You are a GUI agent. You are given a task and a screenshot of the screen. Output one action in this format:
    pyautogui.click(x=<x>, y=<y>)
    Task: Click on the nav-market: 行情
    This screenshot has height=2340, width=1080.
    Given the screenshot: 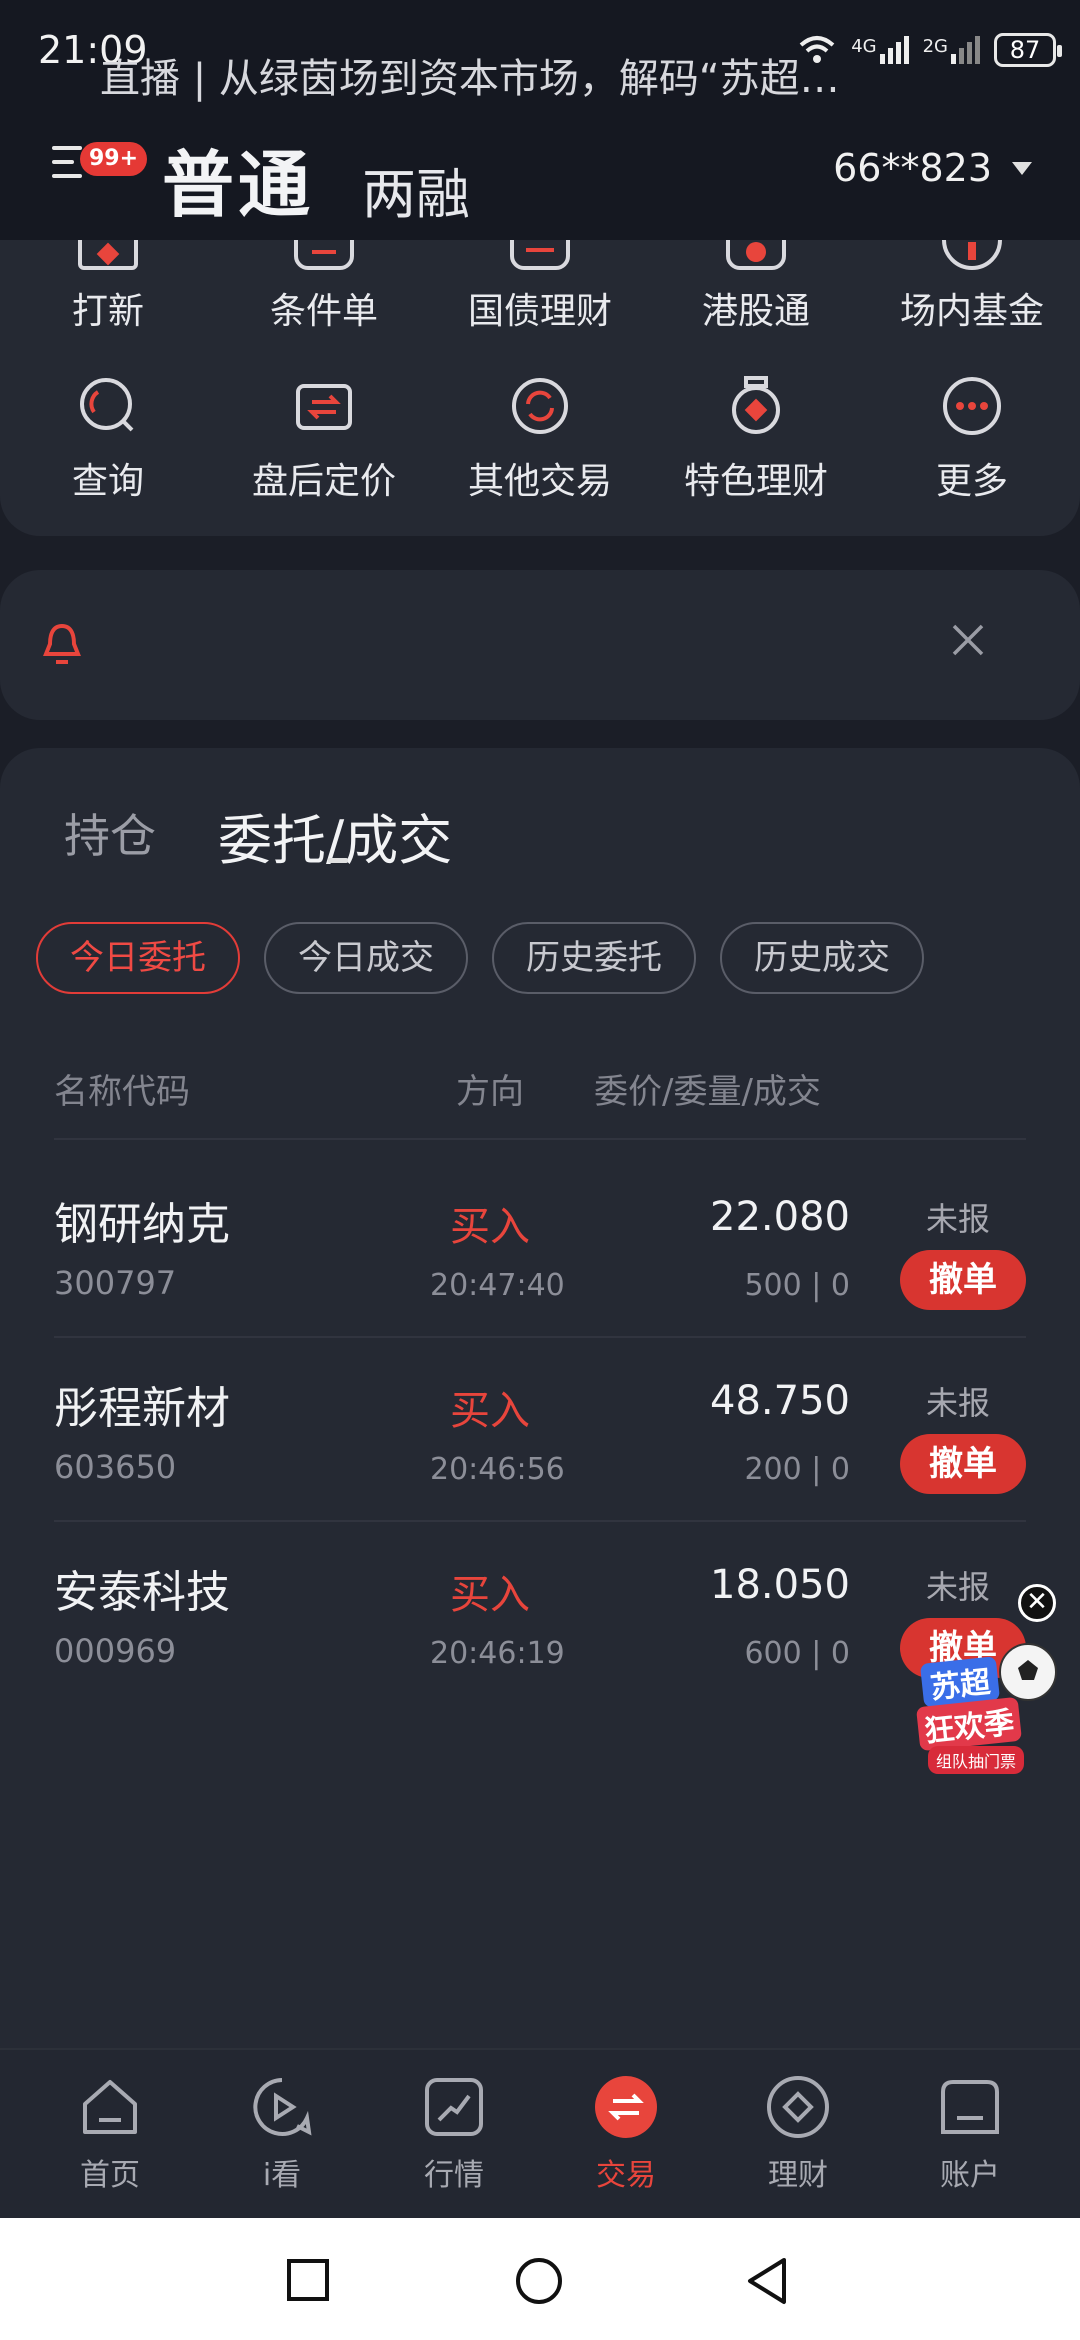 What is the action you would take?
    pyautogui.click(x=454, y=2134)
    